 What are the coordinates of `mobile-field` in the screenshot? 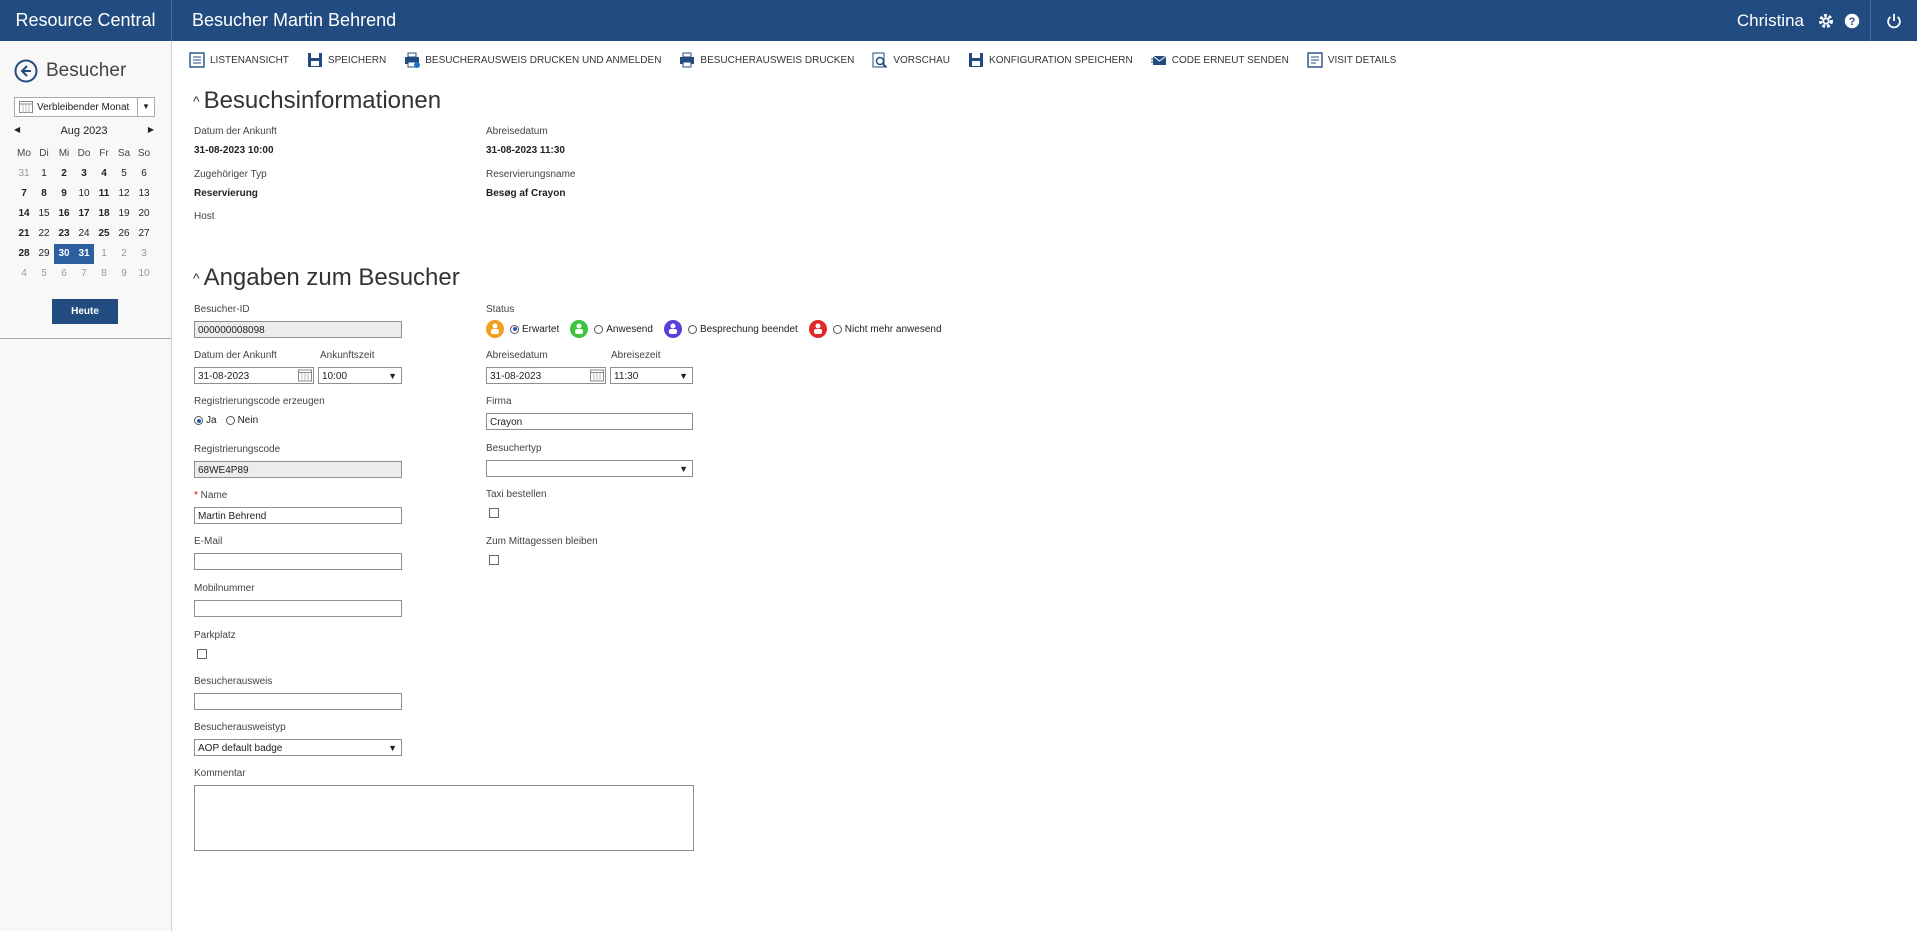 It's located at (298, 608).